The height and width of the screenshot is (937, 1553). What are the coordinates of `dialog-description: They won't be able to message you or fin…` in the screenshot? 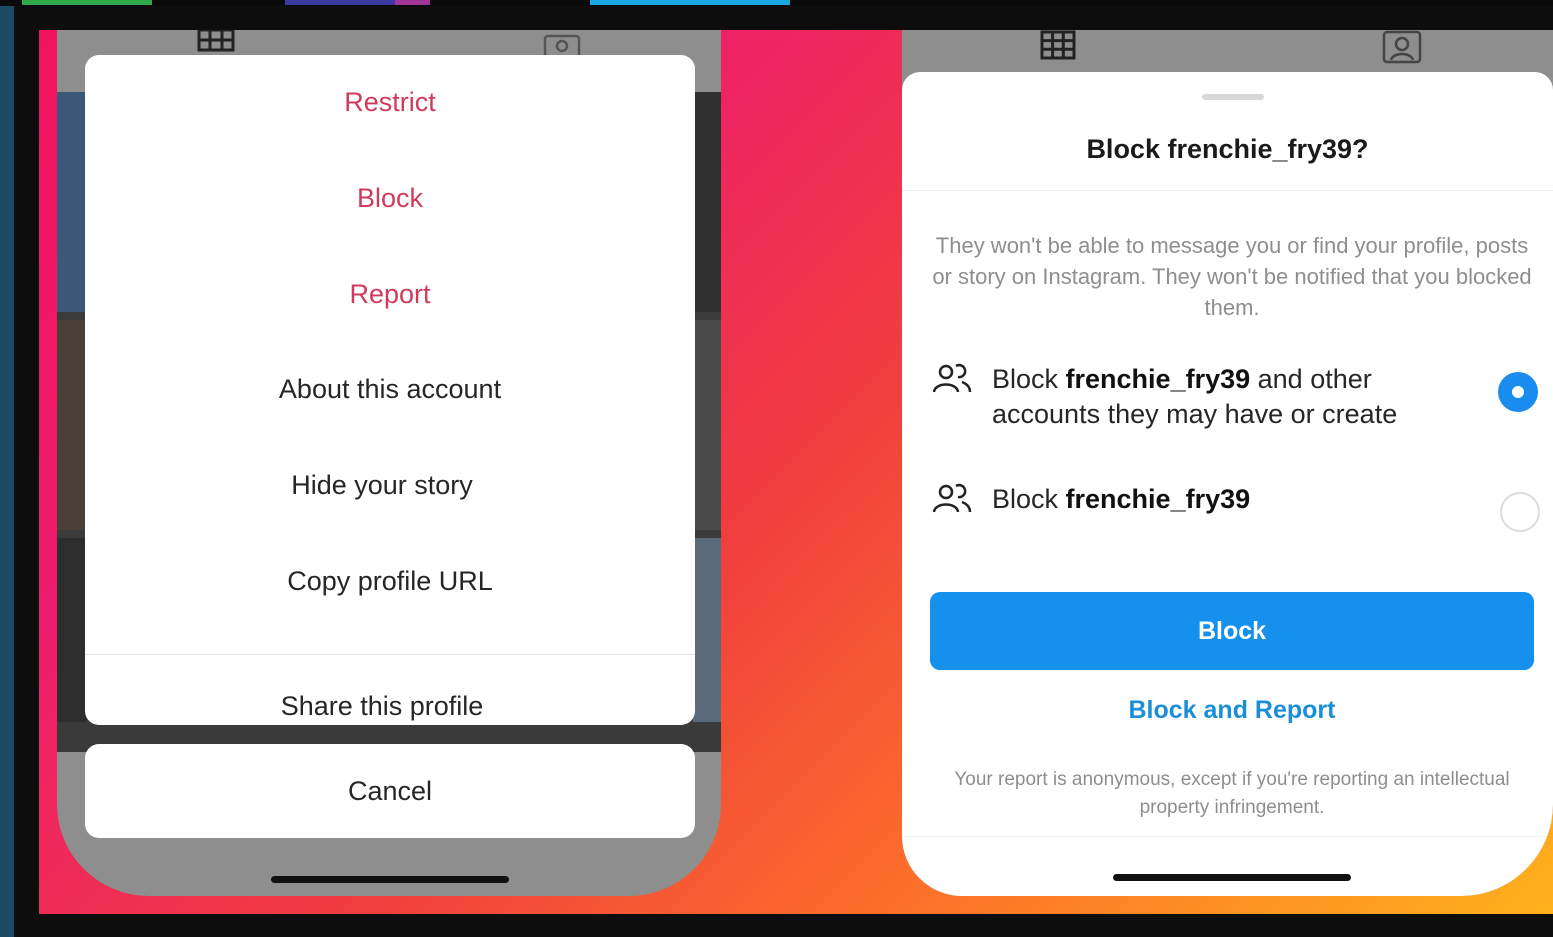 It's located at (1232, 276).